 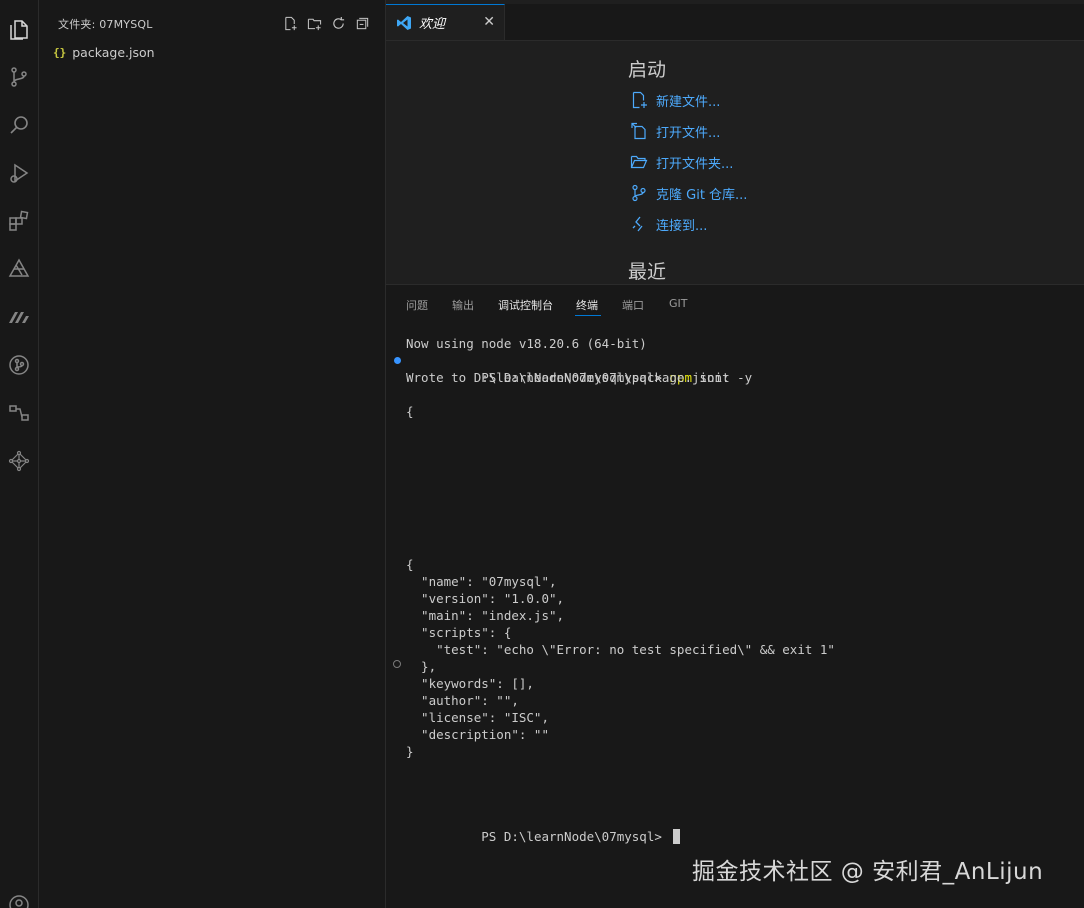 What do you see at coordinates (573, 368) in the screenshot?
I see `terminal-command-line: PS D:\learnNode\07mysql> npm init -y` at bounding box center [573, 368].